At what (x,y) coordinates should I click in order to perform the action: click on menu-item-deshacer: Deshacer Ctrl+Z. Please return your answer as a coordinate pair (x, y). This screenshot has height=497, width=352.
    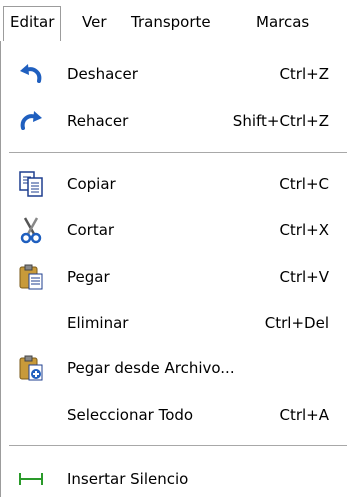
    Looking at the image, I should click on (176, 74).